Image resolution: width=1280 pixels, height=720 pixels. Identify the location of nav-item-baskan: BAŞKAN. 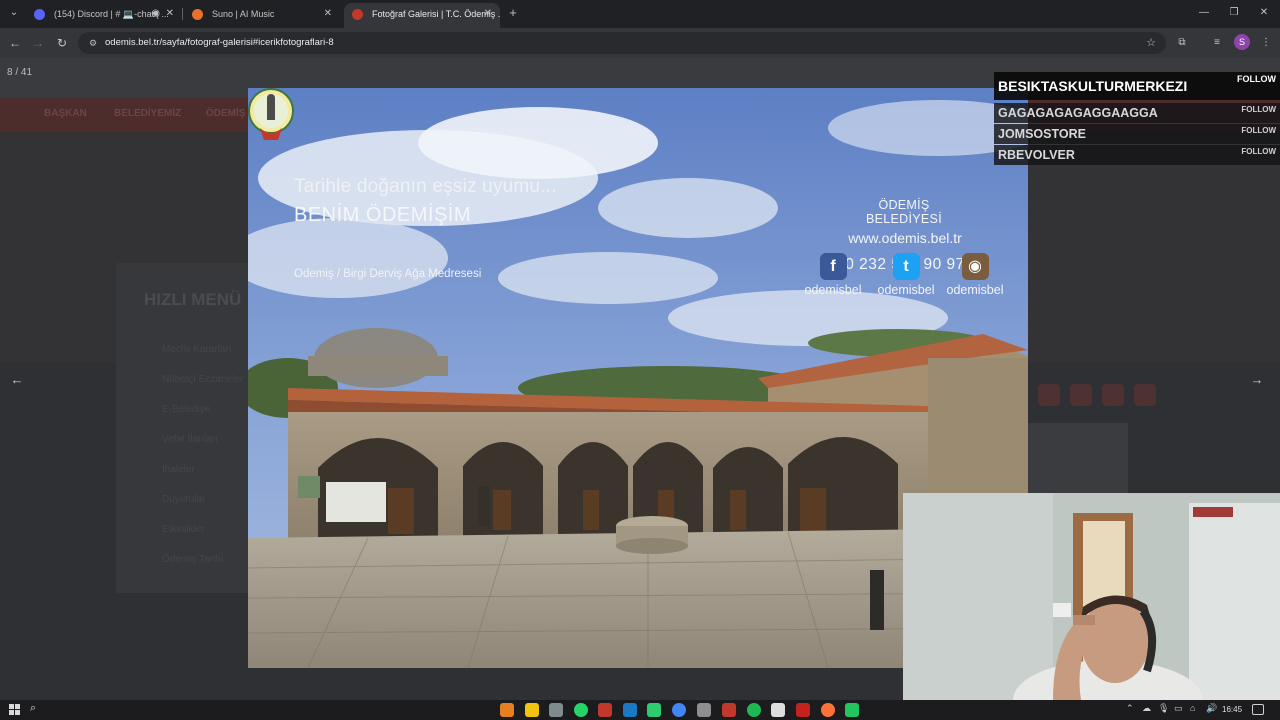
(65, 113).